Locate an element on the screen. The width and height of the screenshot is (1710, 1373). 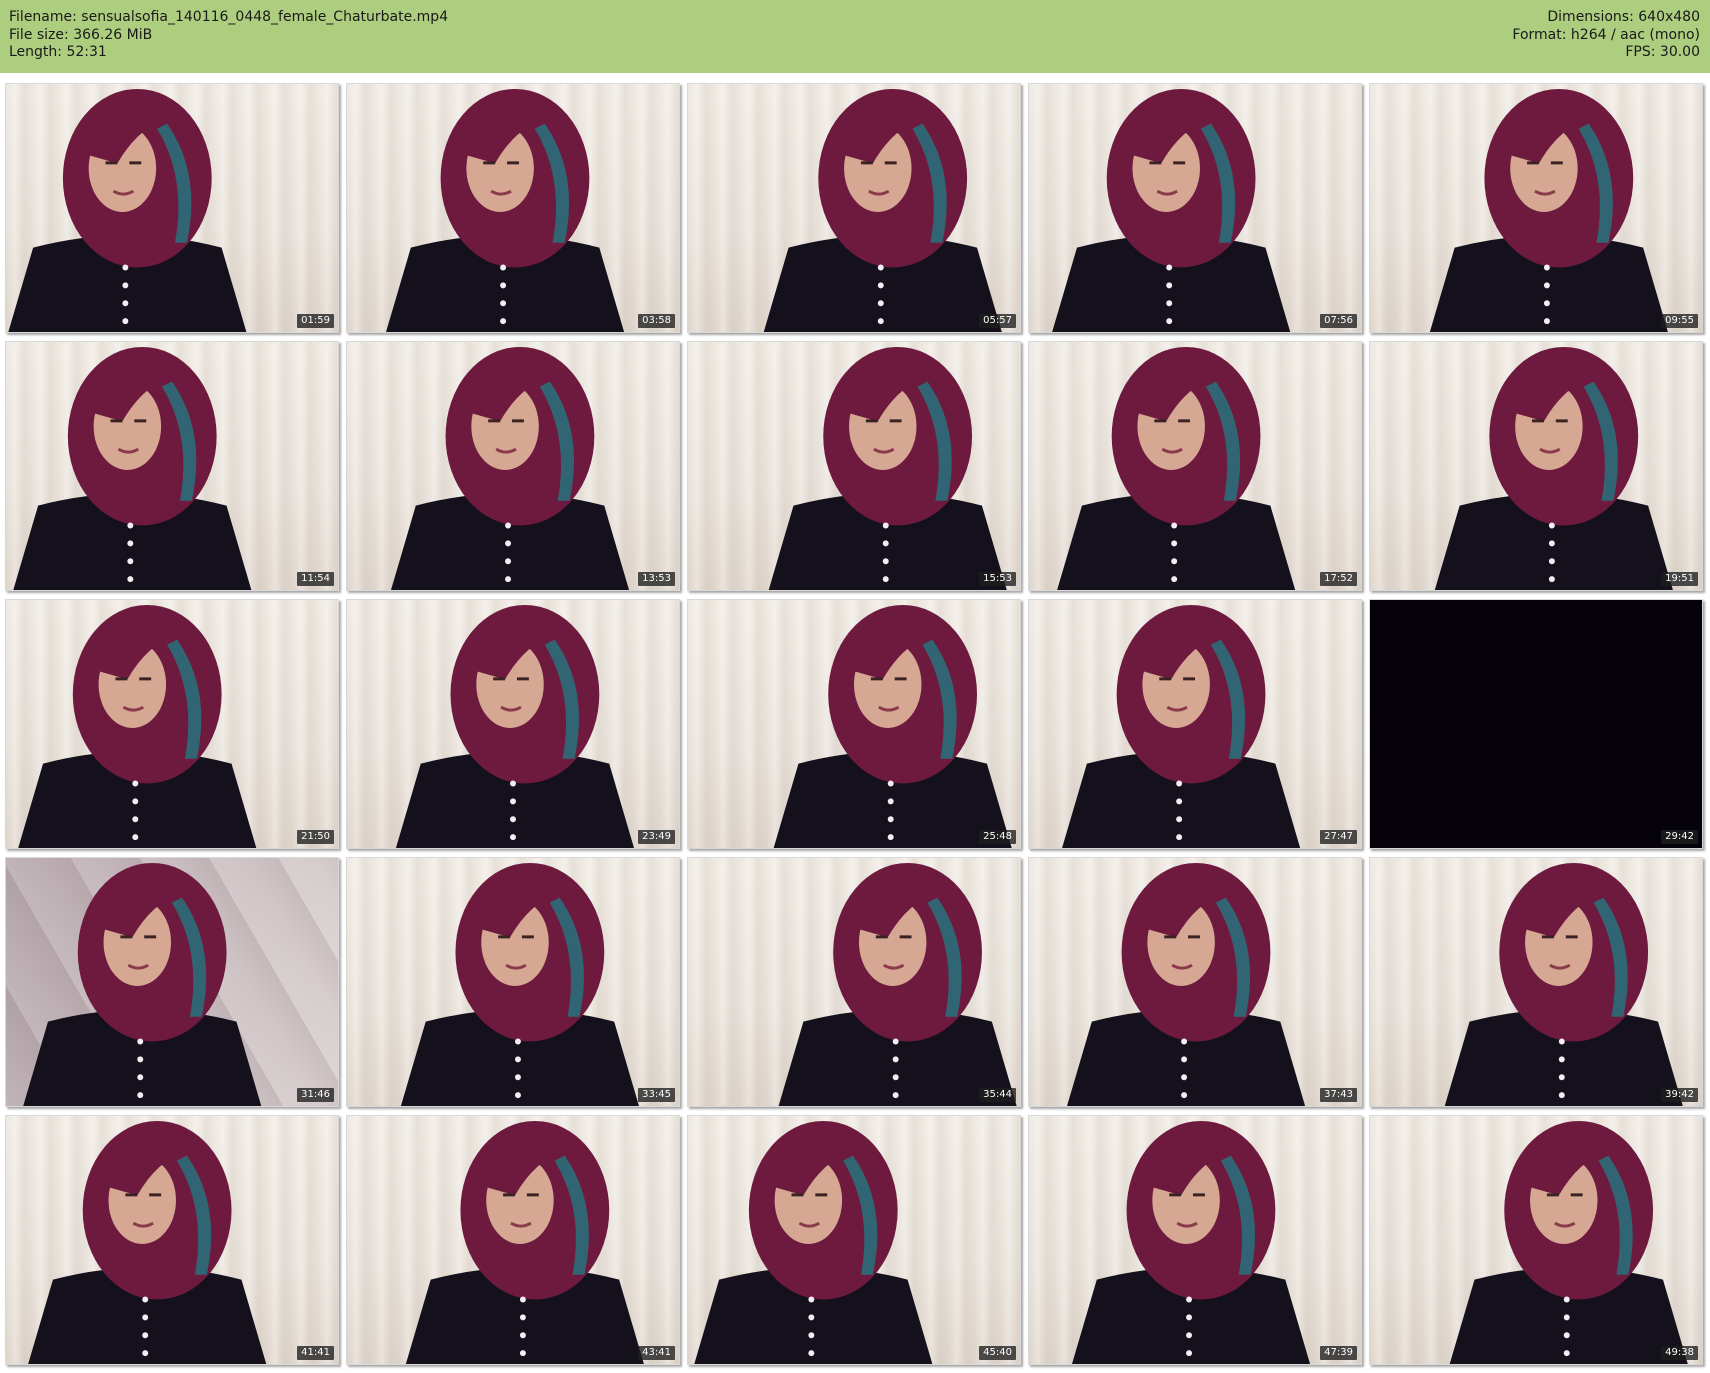
timestamp-badge: 43:41 is located at coordinates (656, 1353).